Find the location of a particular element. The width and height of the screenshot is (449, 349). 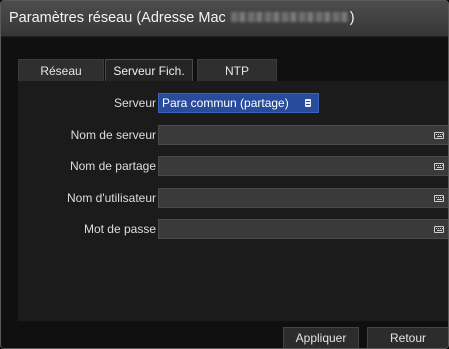

window-title: Paramètres réseau (Adresse Mac is located at coordinates (117, 18).